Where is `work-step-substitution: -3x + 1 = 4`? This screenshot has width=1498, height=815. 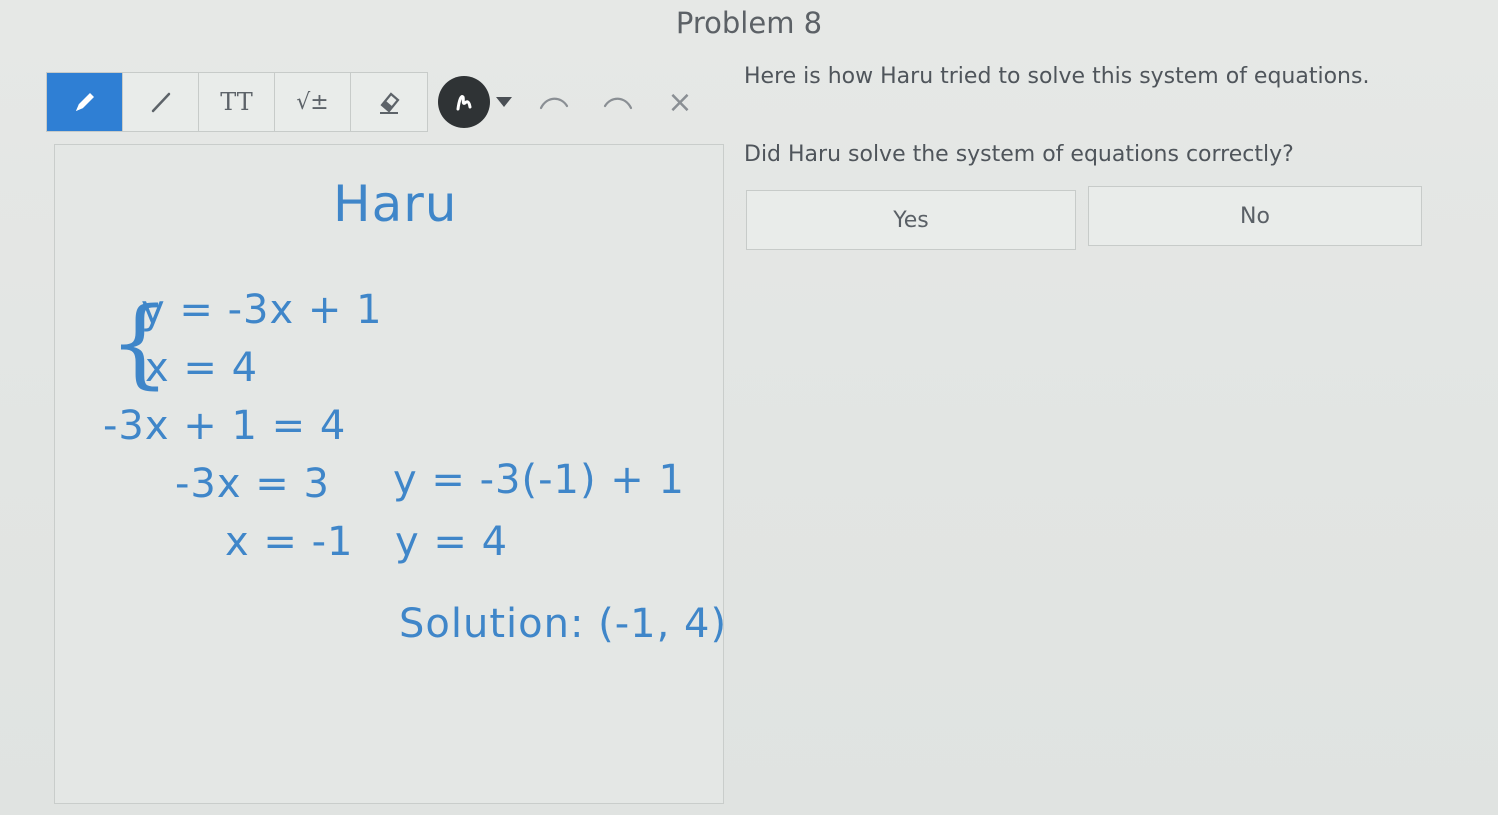 work-step-substitution: -3x + 1 = 4 is located at coordinates (225, 426).